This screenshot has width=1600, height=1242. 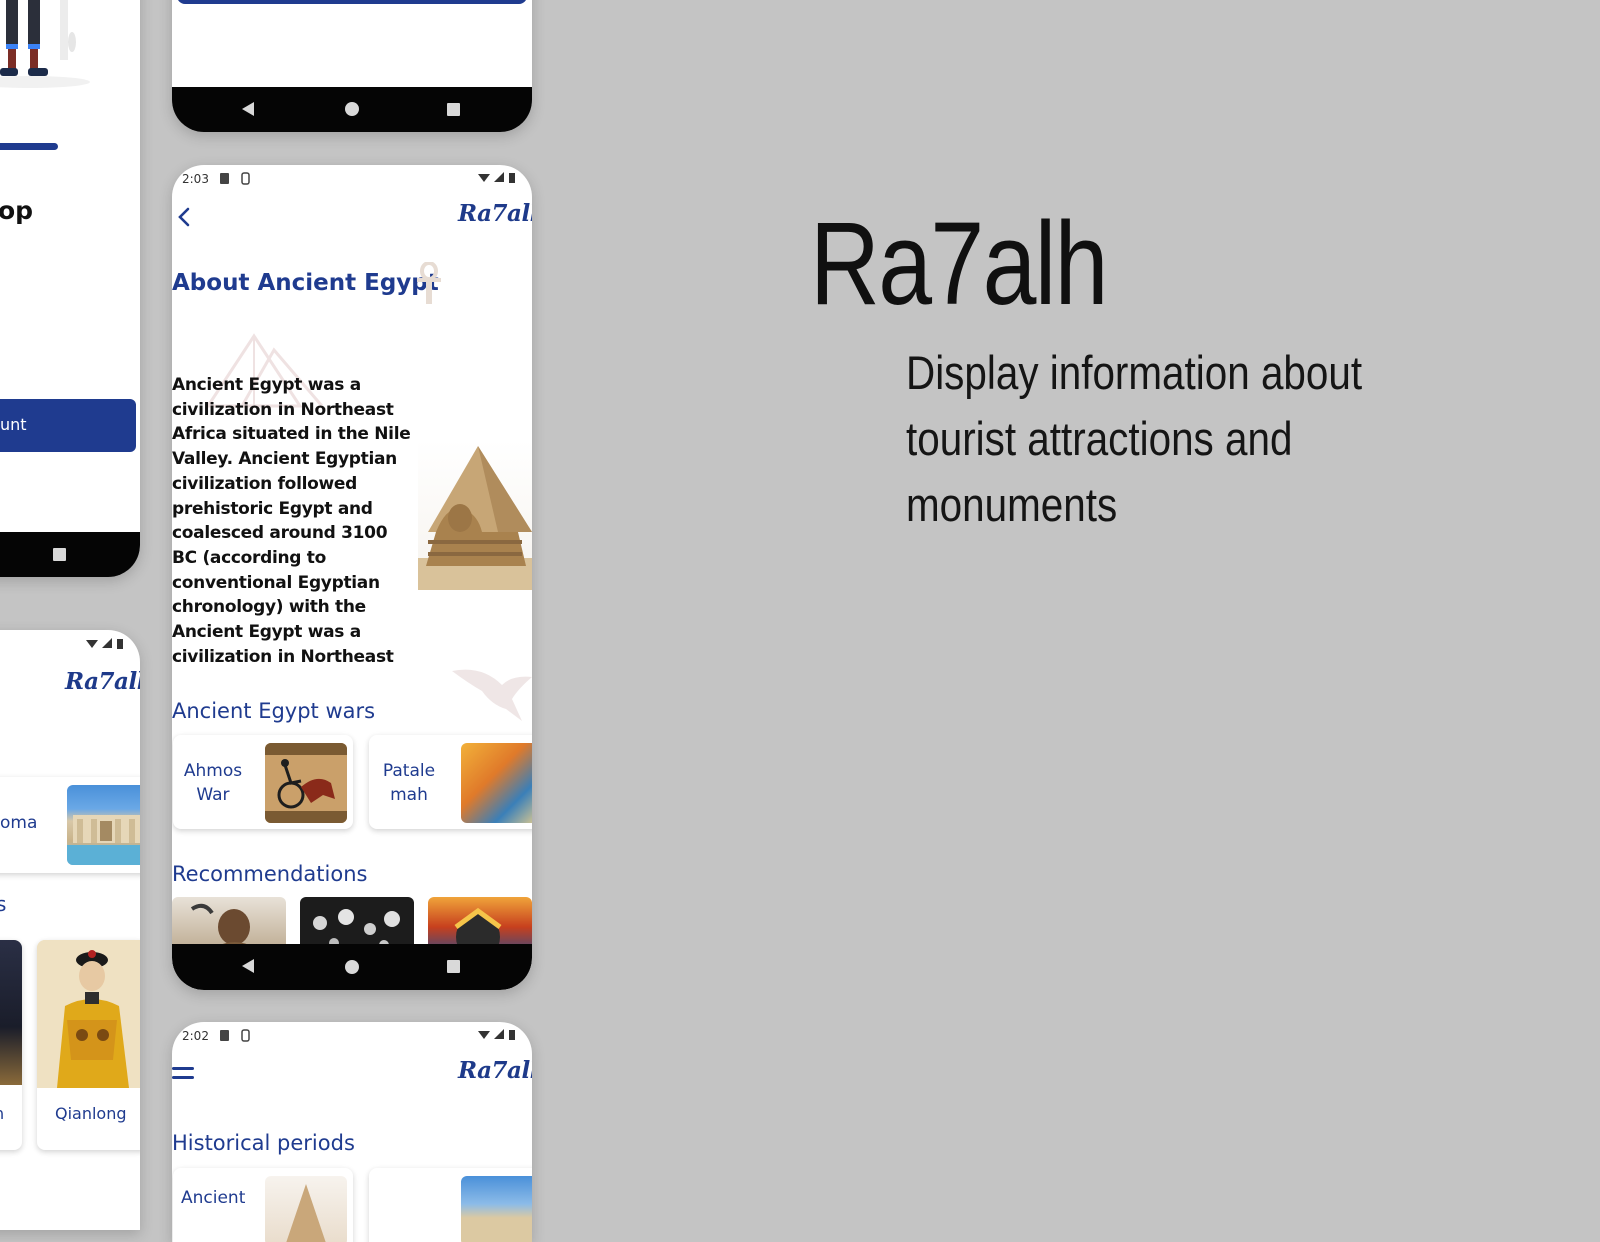 What do you see at coordinates (496, 1209) in the screenshot?
I see `roman-building-image` at bounding box center [496, 1209].